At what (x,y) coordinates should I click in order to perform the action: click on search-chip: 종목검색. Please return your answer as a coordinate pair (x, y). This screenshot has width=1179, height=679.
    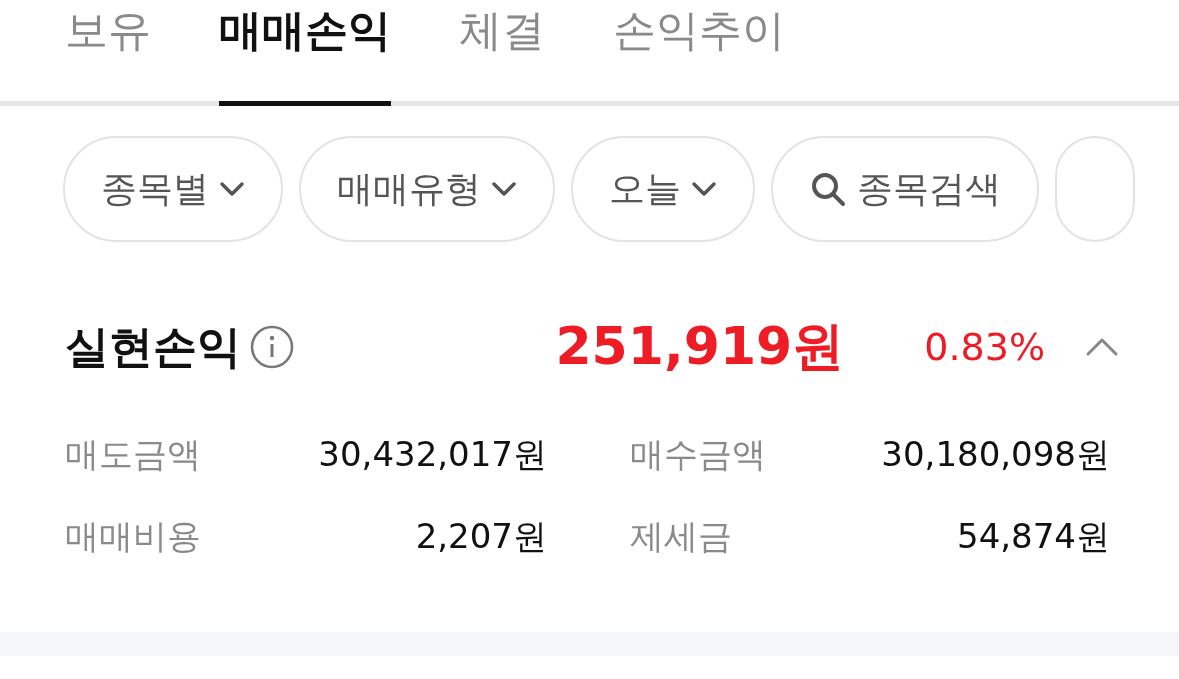
    Looking at the image, I should click on (905, 189).